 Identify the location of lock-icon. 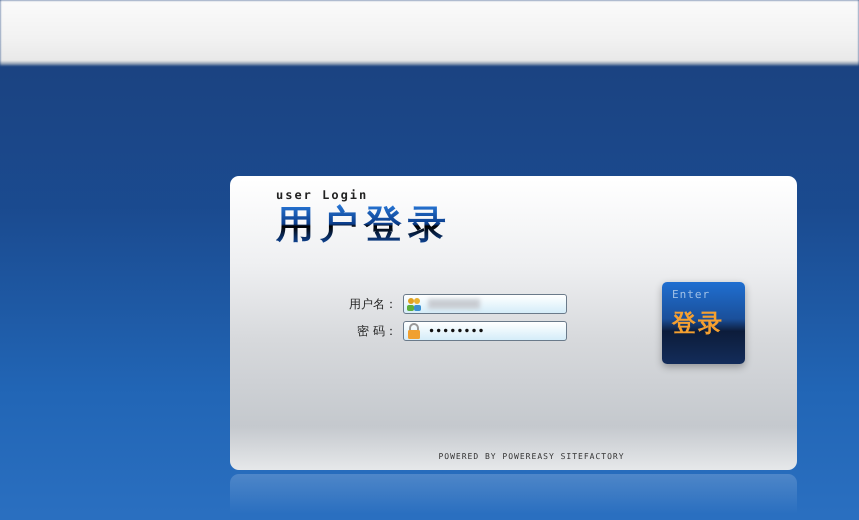
(414, 331).